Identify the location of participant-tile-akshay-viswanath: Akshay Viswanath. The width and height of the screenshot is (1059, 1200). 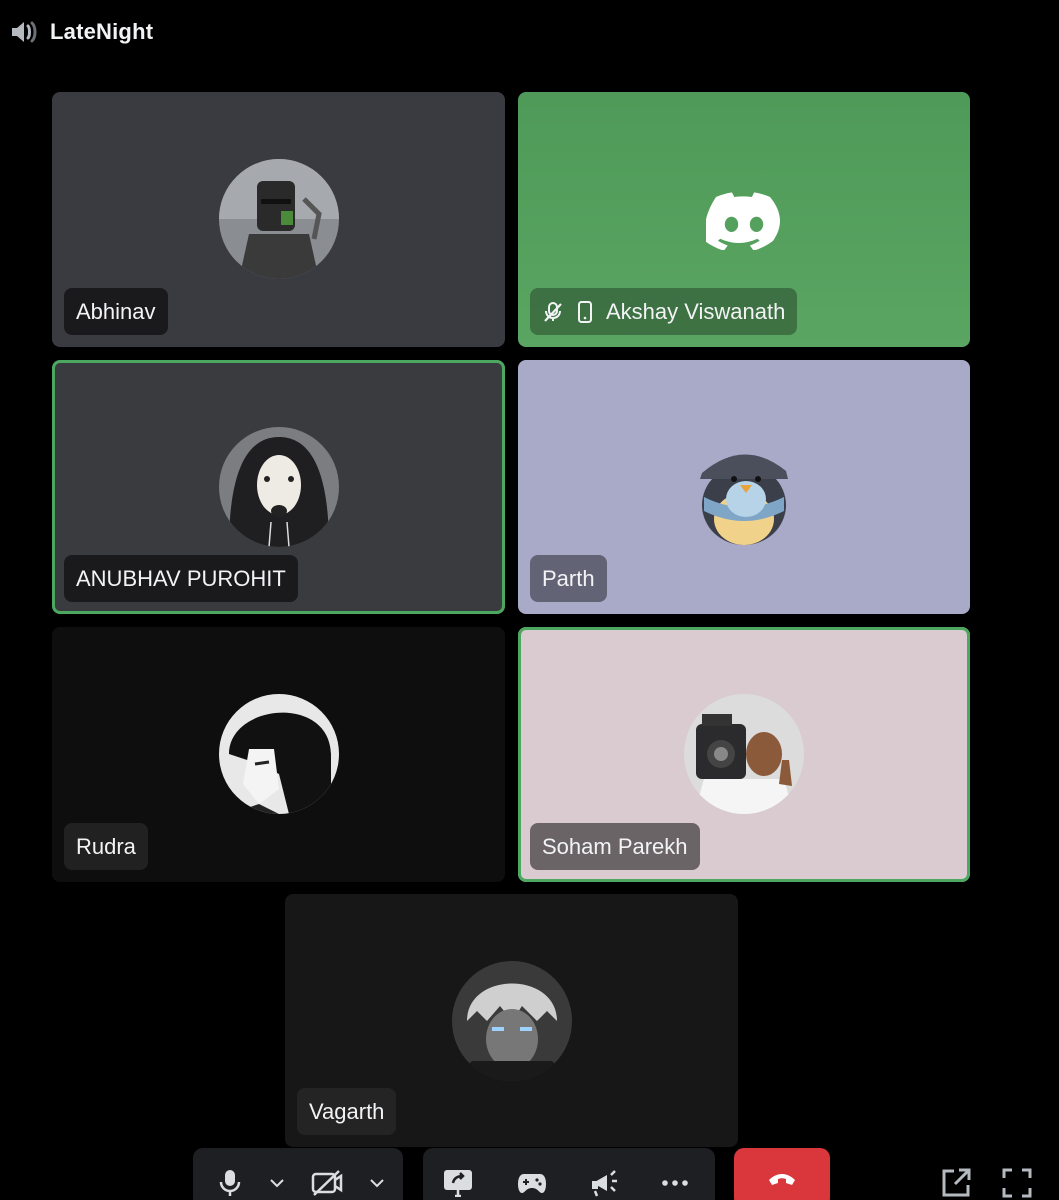
(744, 219).